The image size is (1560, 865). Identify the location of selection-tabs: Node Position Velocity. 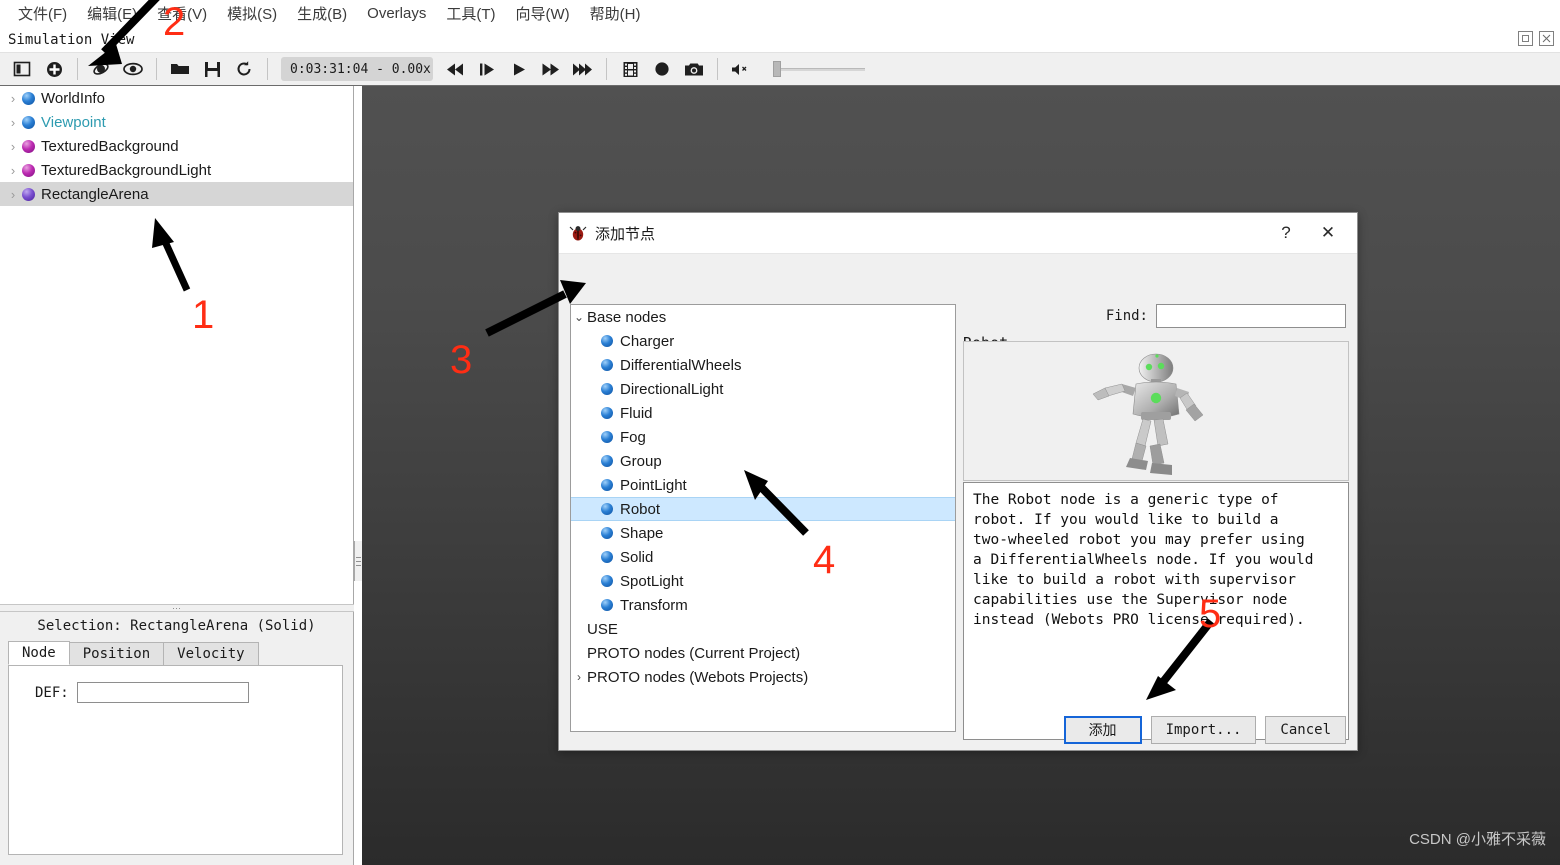
(176, 652).